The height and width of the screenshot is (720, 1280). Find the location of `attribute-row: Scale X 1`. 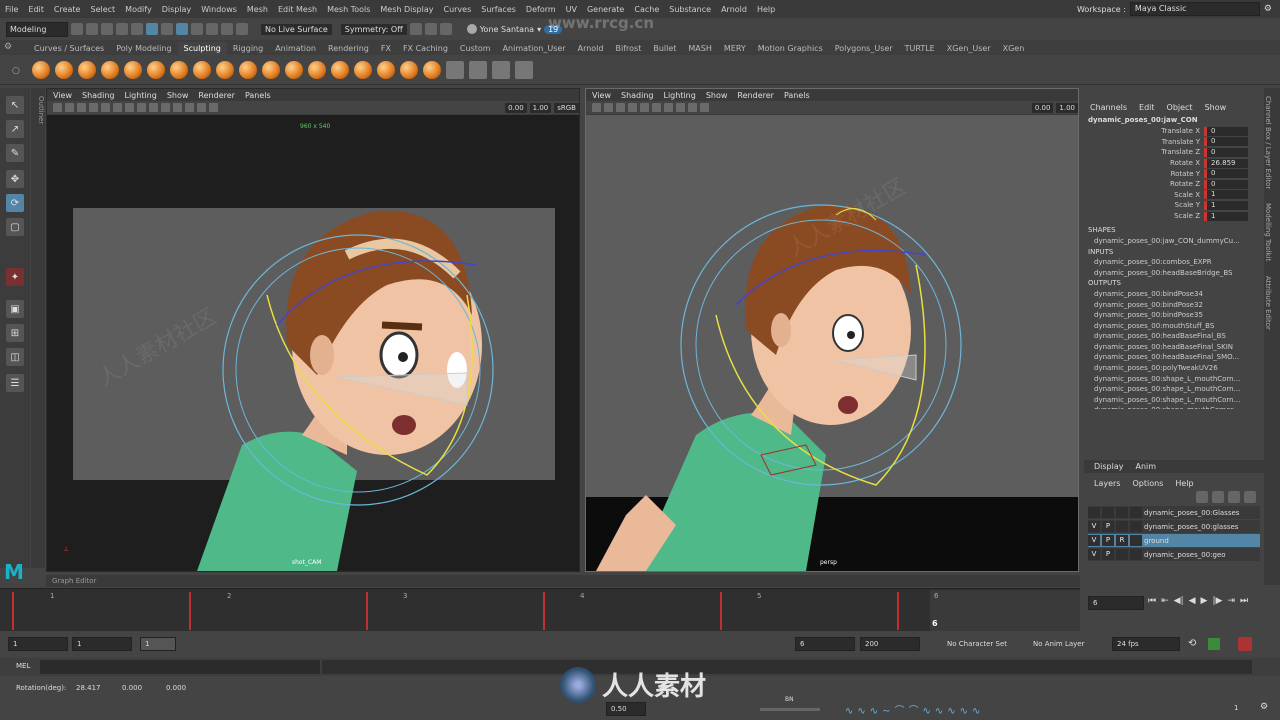

attribute-row: Scale X 1 is located at coordinates (1174, 195).